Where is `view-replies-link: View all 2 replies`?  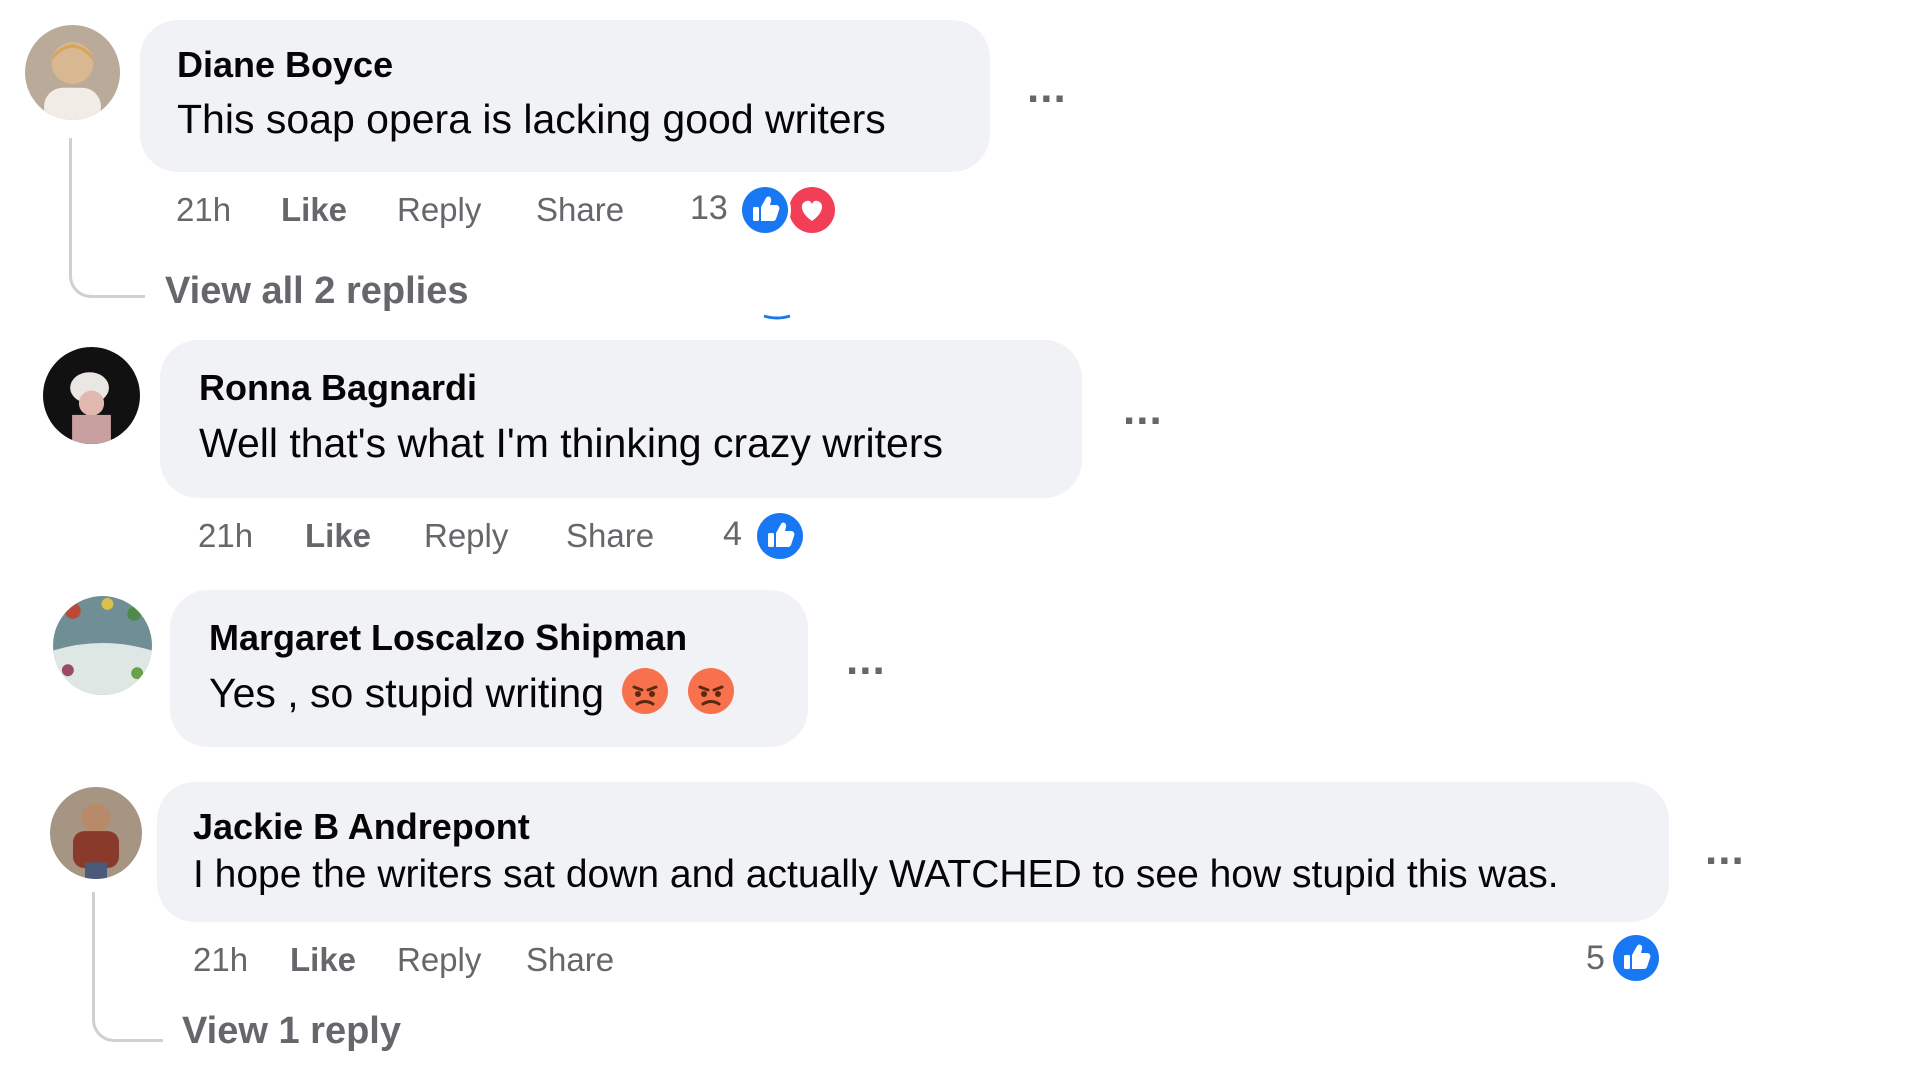
view-replies-link: View all 2 replies is located at coordinates (316, 291).